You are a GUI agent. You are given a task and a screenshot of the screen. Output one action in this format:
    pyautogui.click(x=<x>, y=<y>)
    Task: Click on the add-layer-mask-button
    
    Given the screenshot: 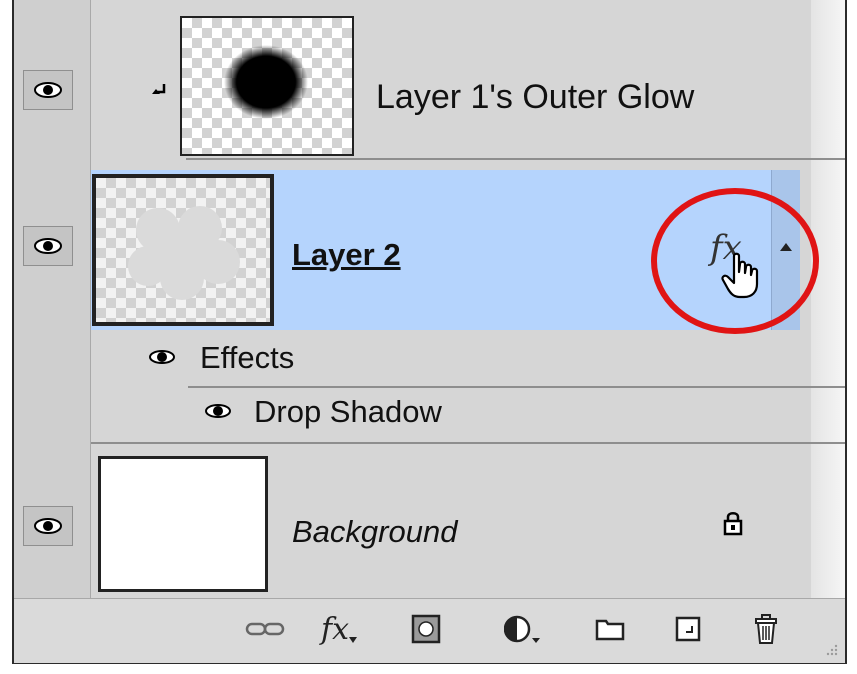 What is the action you would take?
    pyautogui.click(x=426, y=629)
    